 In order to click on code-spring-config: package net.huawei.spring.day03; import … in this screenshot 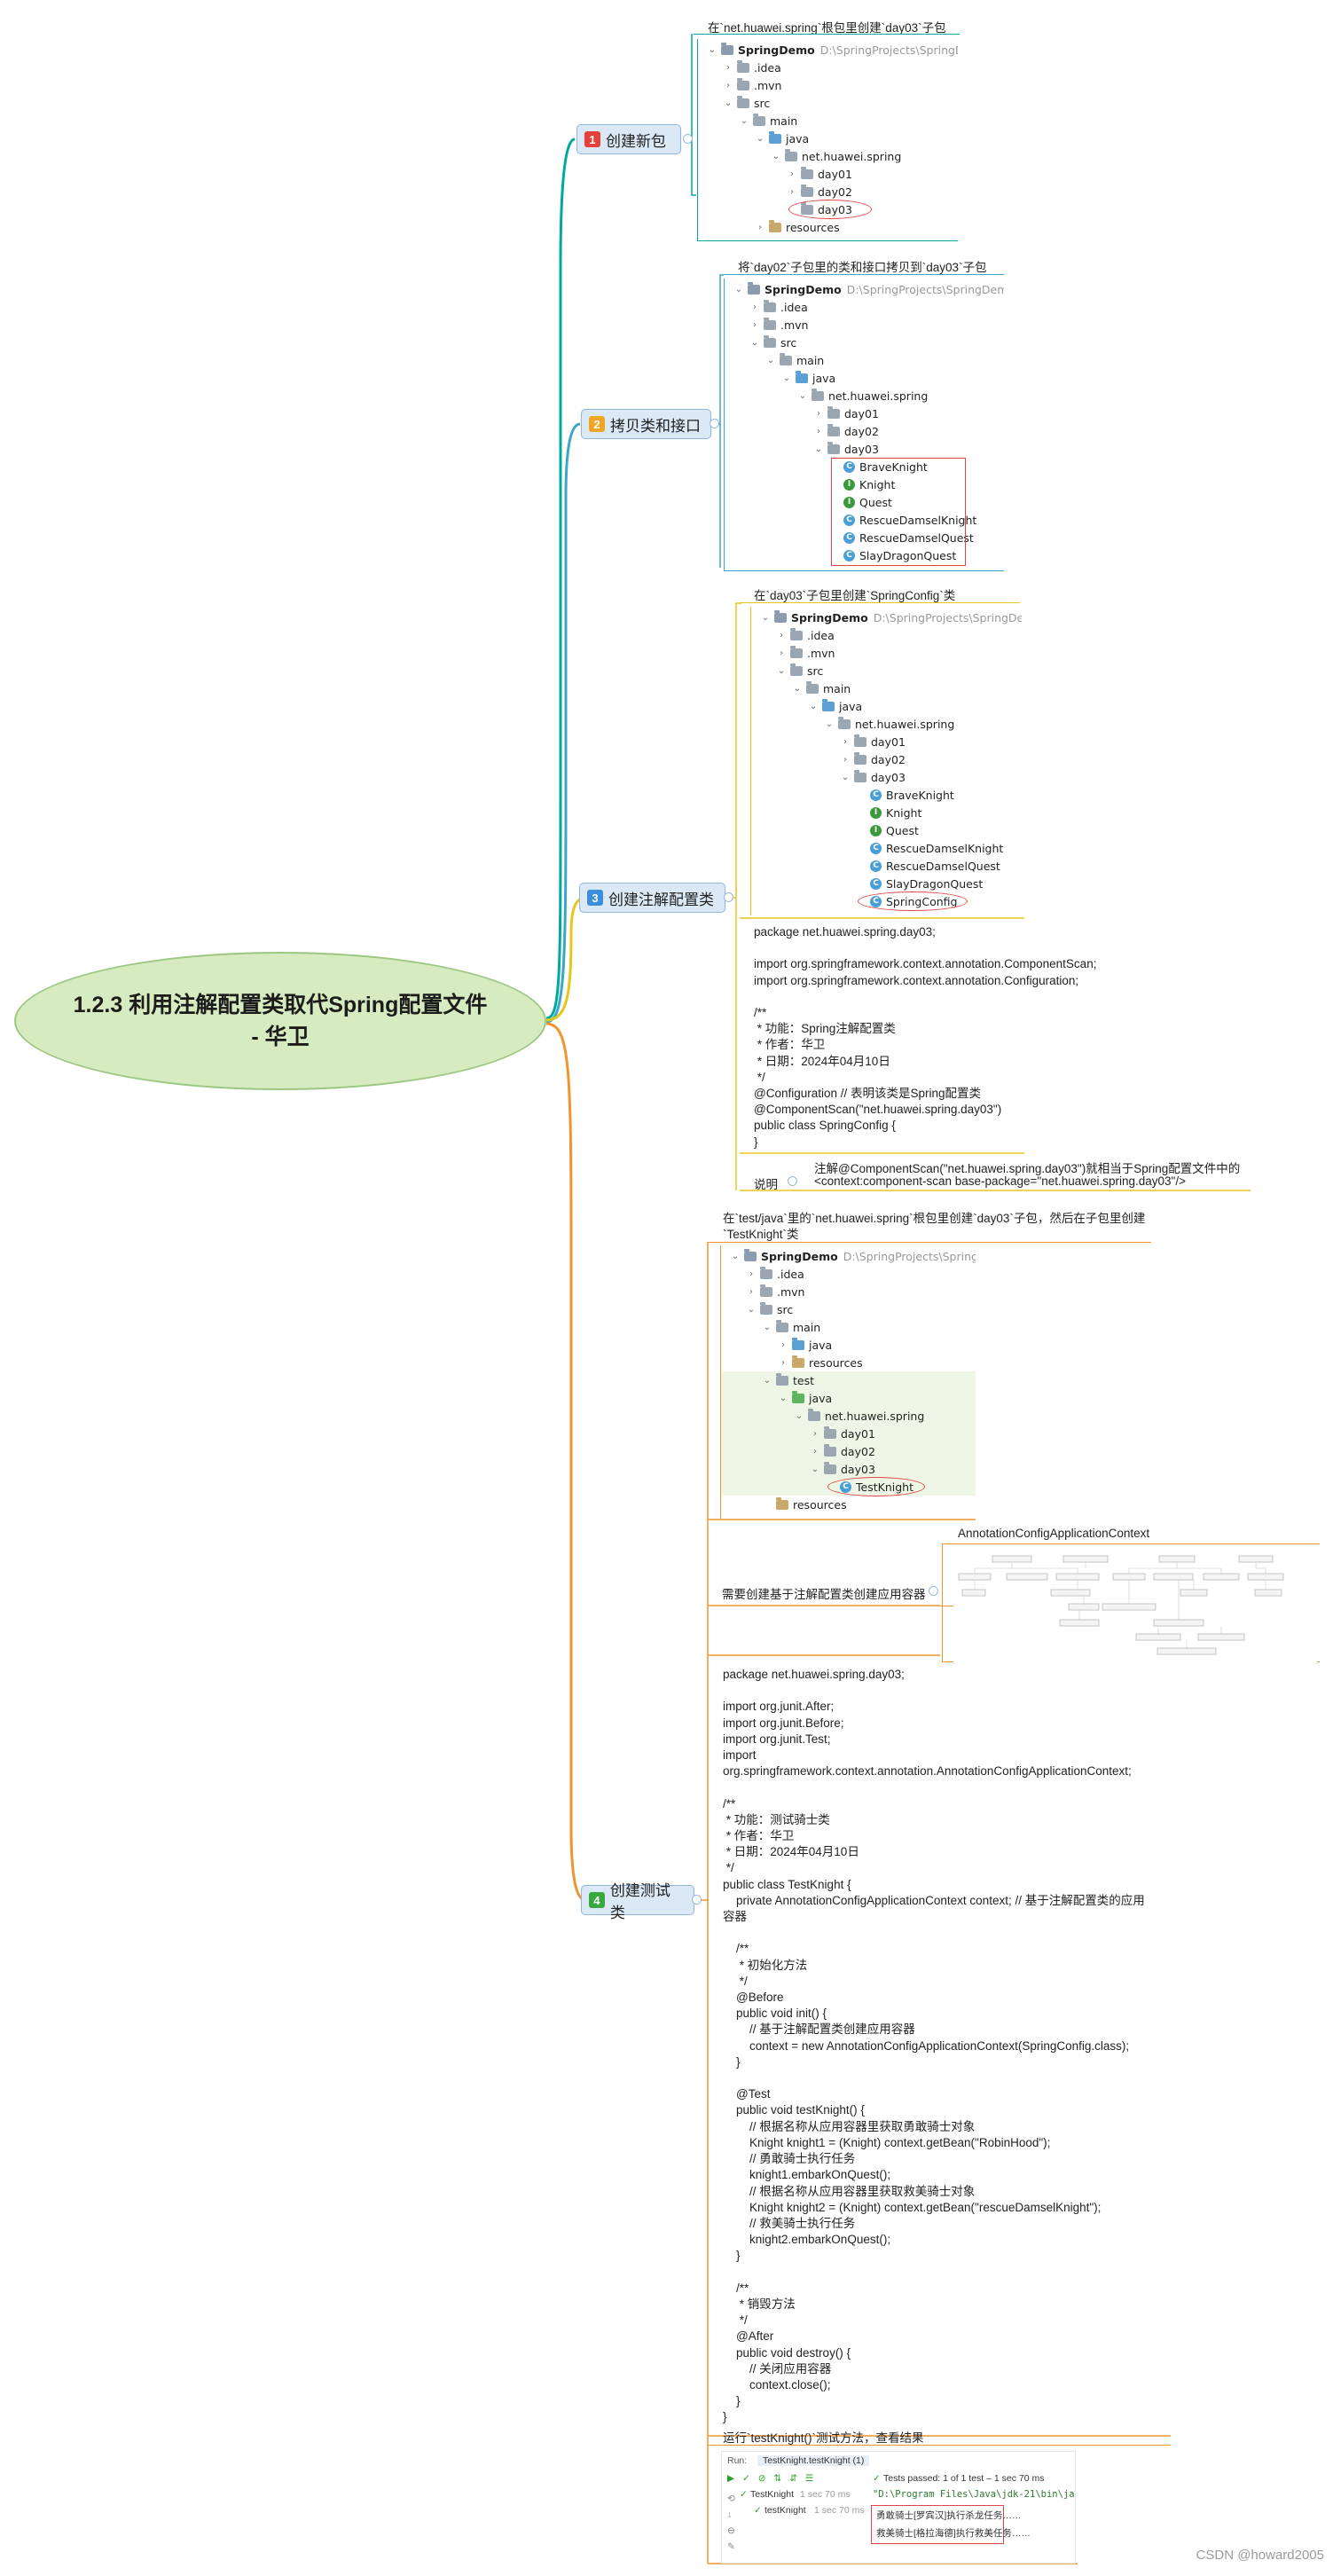, I will do `click(925, 1037)`.